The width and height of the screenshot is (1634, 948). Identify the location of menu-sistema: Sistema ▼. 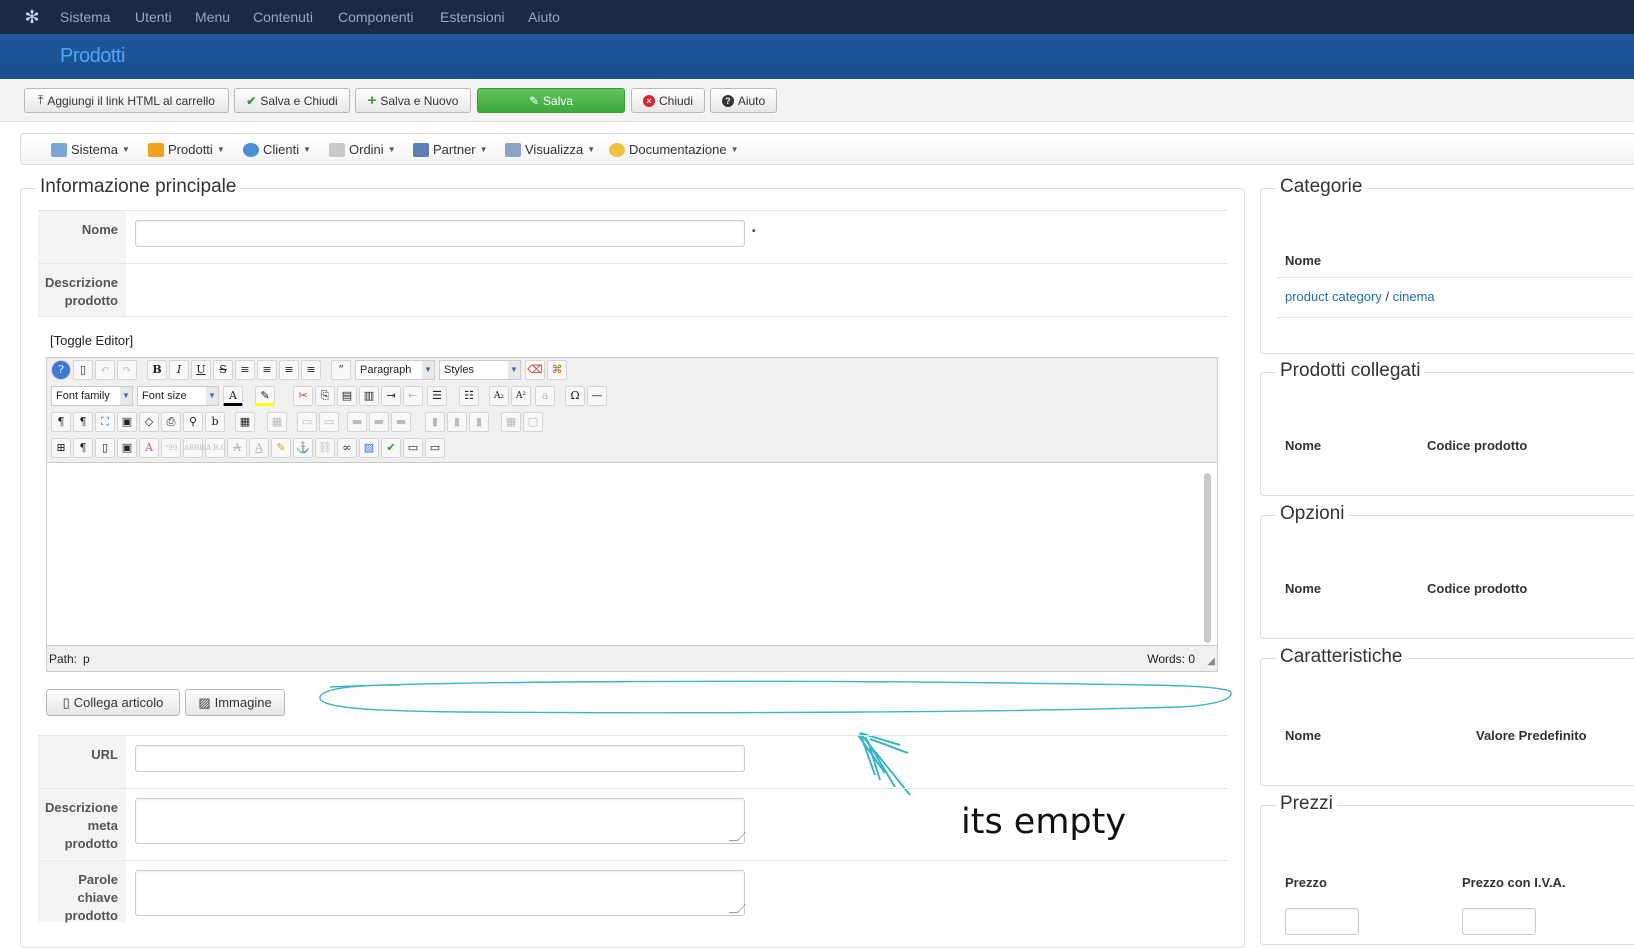
(90, 149).